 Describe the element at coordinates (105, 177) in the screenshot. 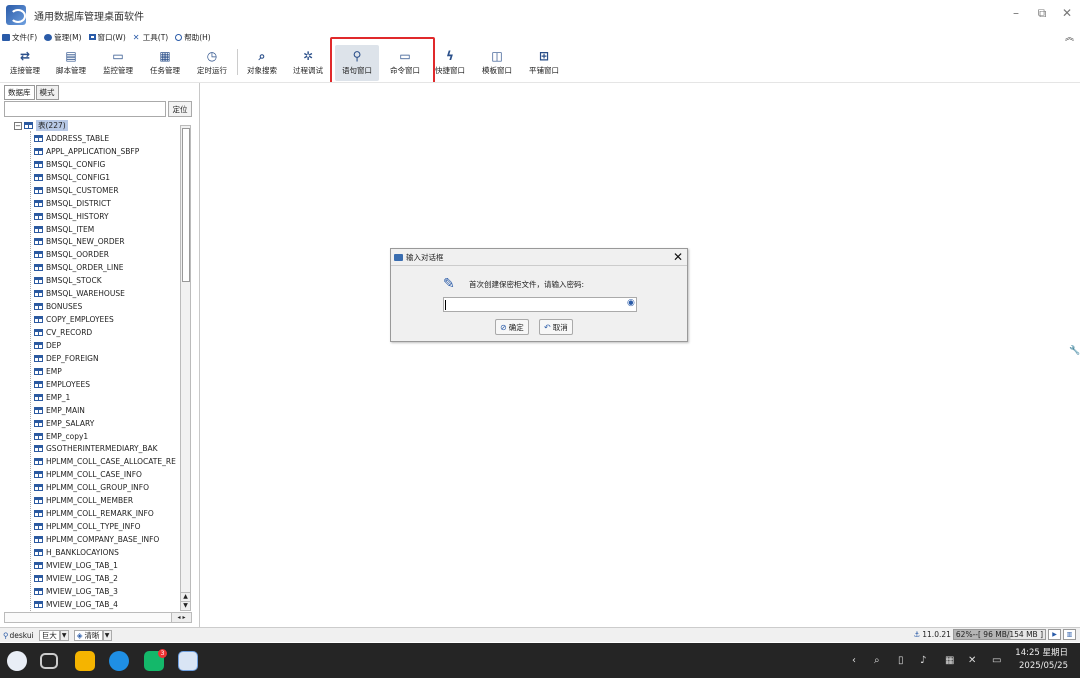

I see `tree-table-item: BMSQL_CONFIG1` at that location.